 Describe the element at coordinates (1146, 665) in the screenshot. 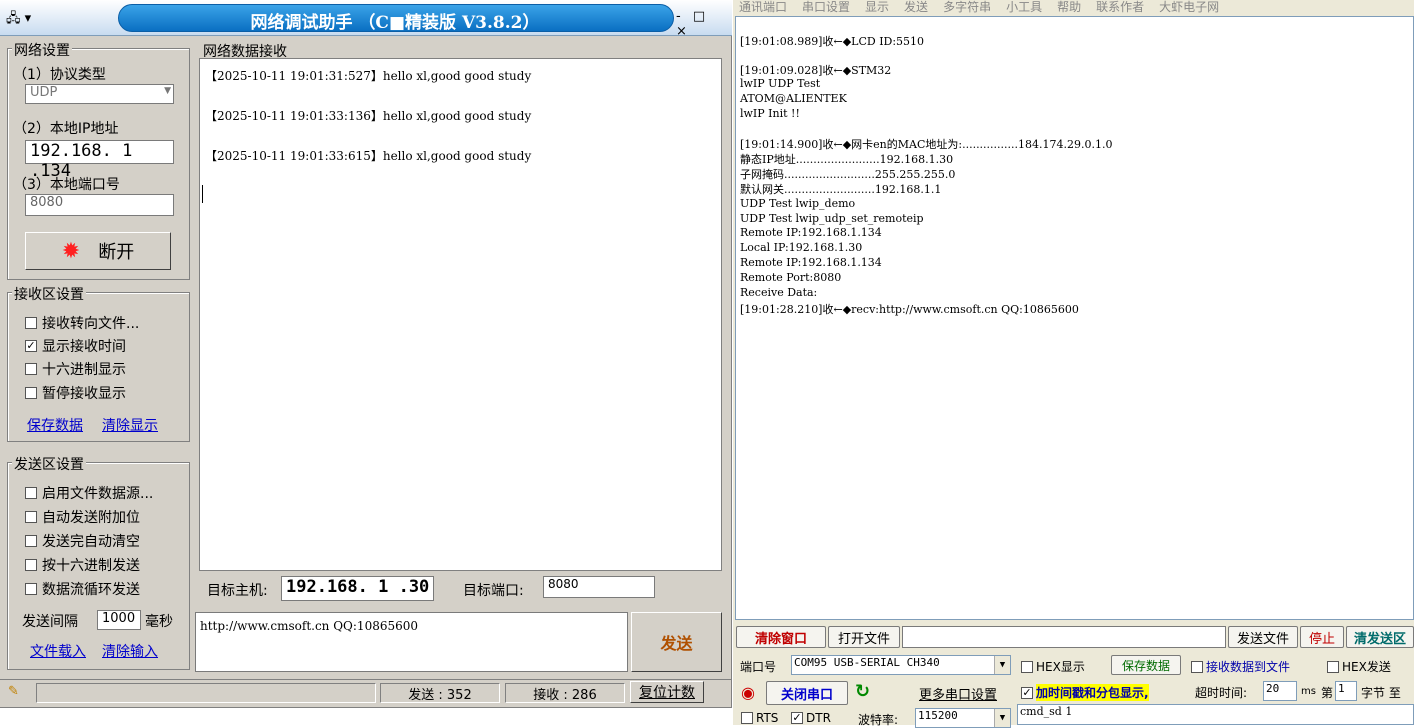

I see `save-data-button: 保存数据` at that location.